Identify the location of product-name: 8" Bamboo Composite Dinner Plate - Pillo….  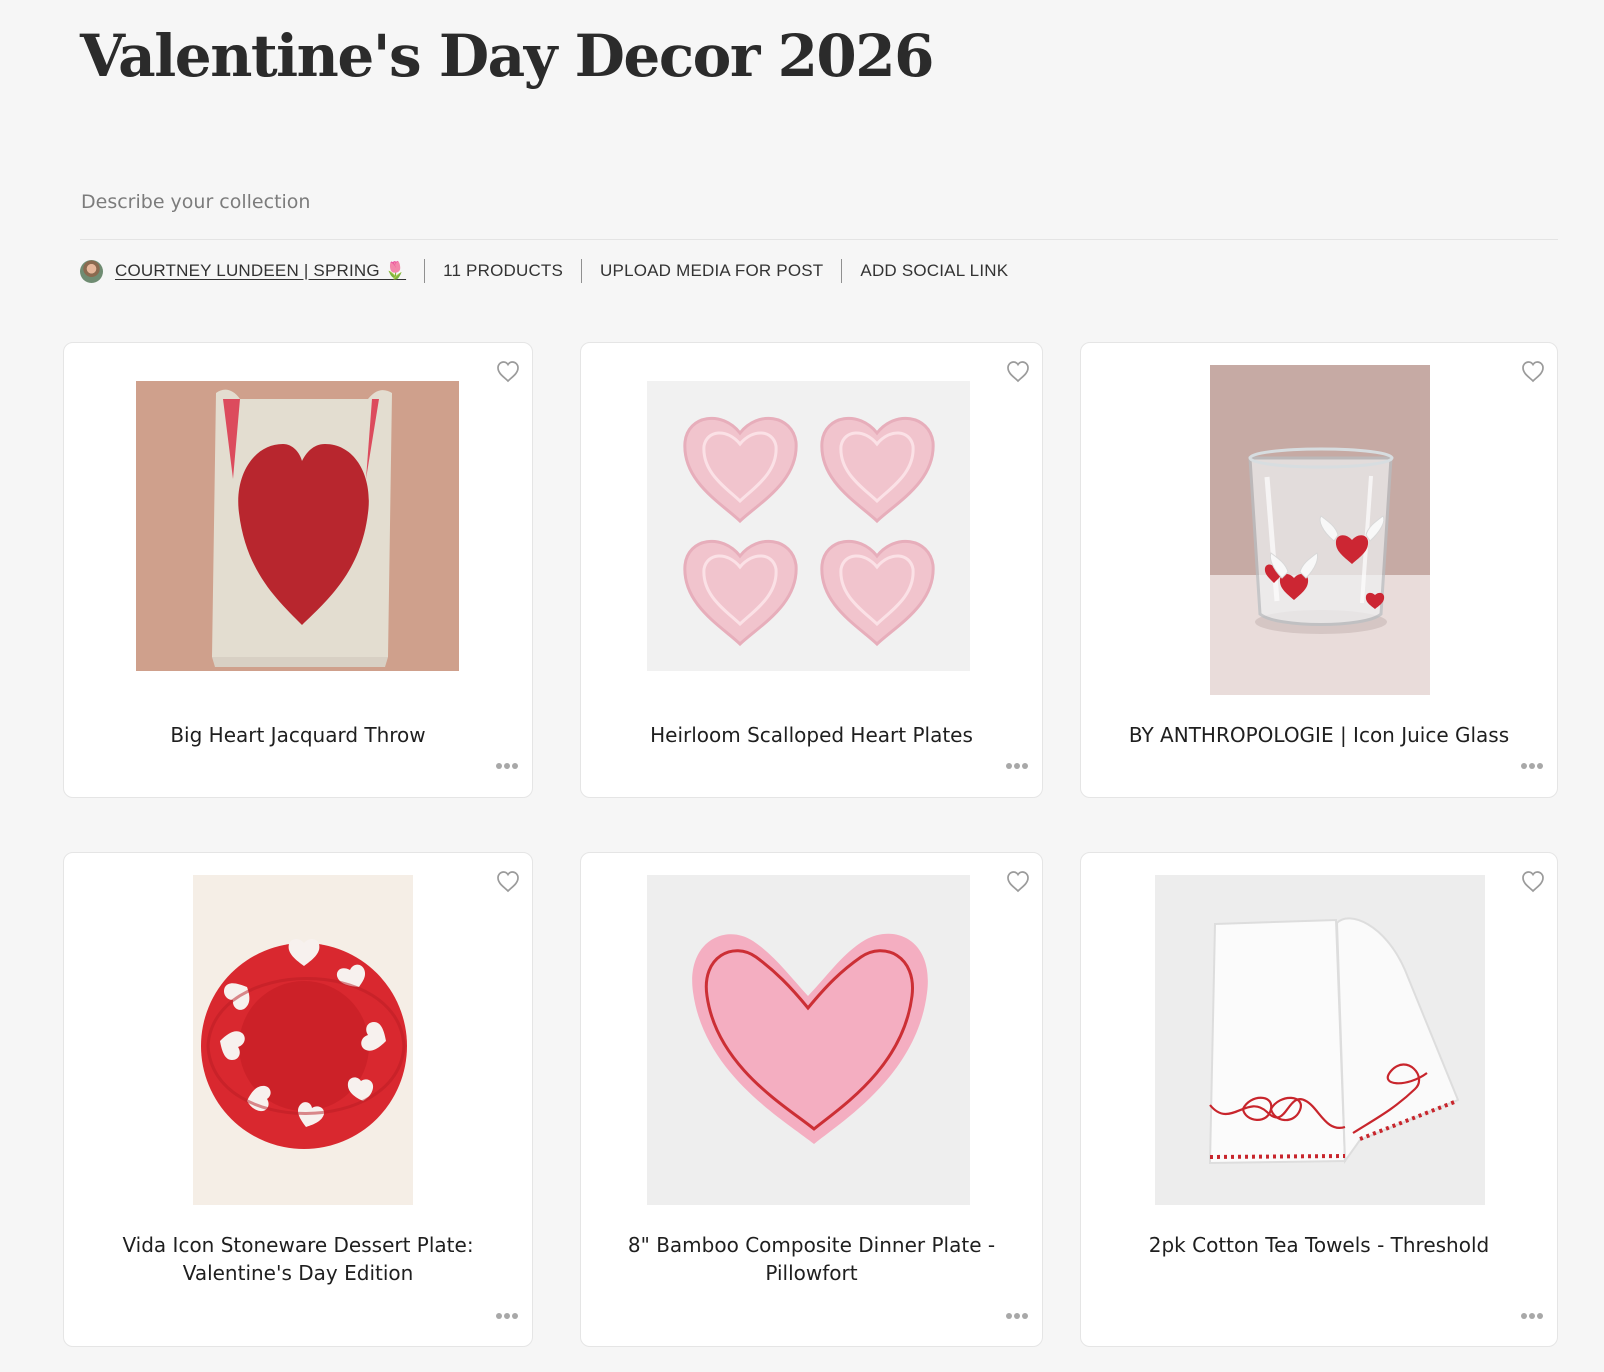
(811, 1259).